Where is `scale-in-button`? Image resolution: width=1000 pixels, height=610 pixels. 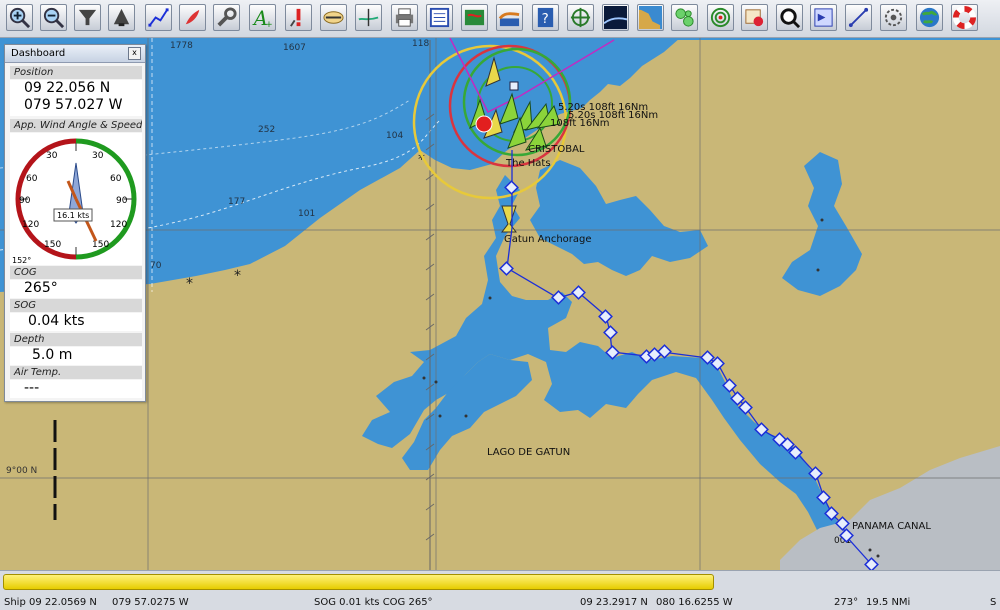 scale-in-button is located at coordinates (87, 17).